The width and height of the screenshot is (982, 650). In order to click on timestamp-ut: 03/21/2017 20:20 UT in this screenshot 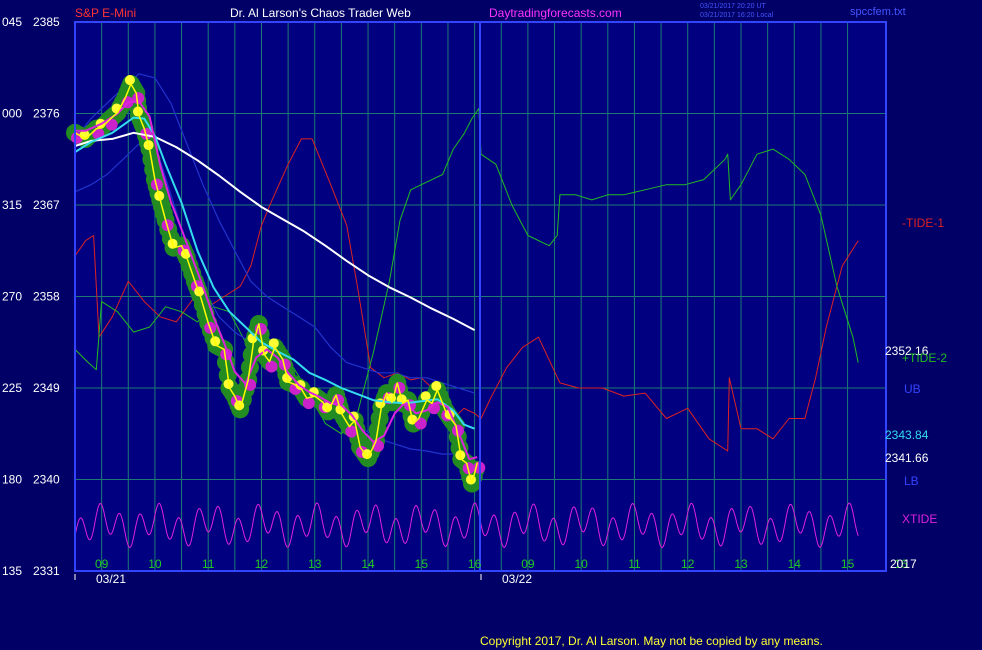, I will do `click(733, 6)`.